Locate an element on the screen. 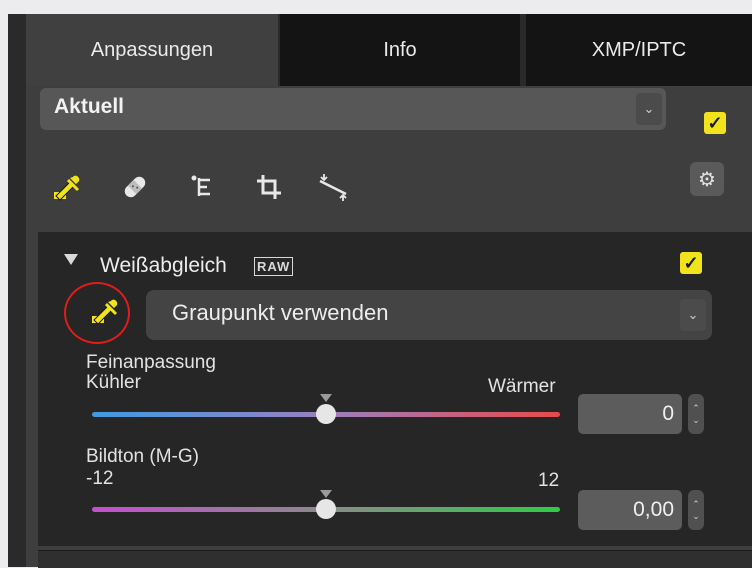 Image resolution: width=752 pixels, height=568 pixels. tab-info: Info is located at coordinates (400, 50).